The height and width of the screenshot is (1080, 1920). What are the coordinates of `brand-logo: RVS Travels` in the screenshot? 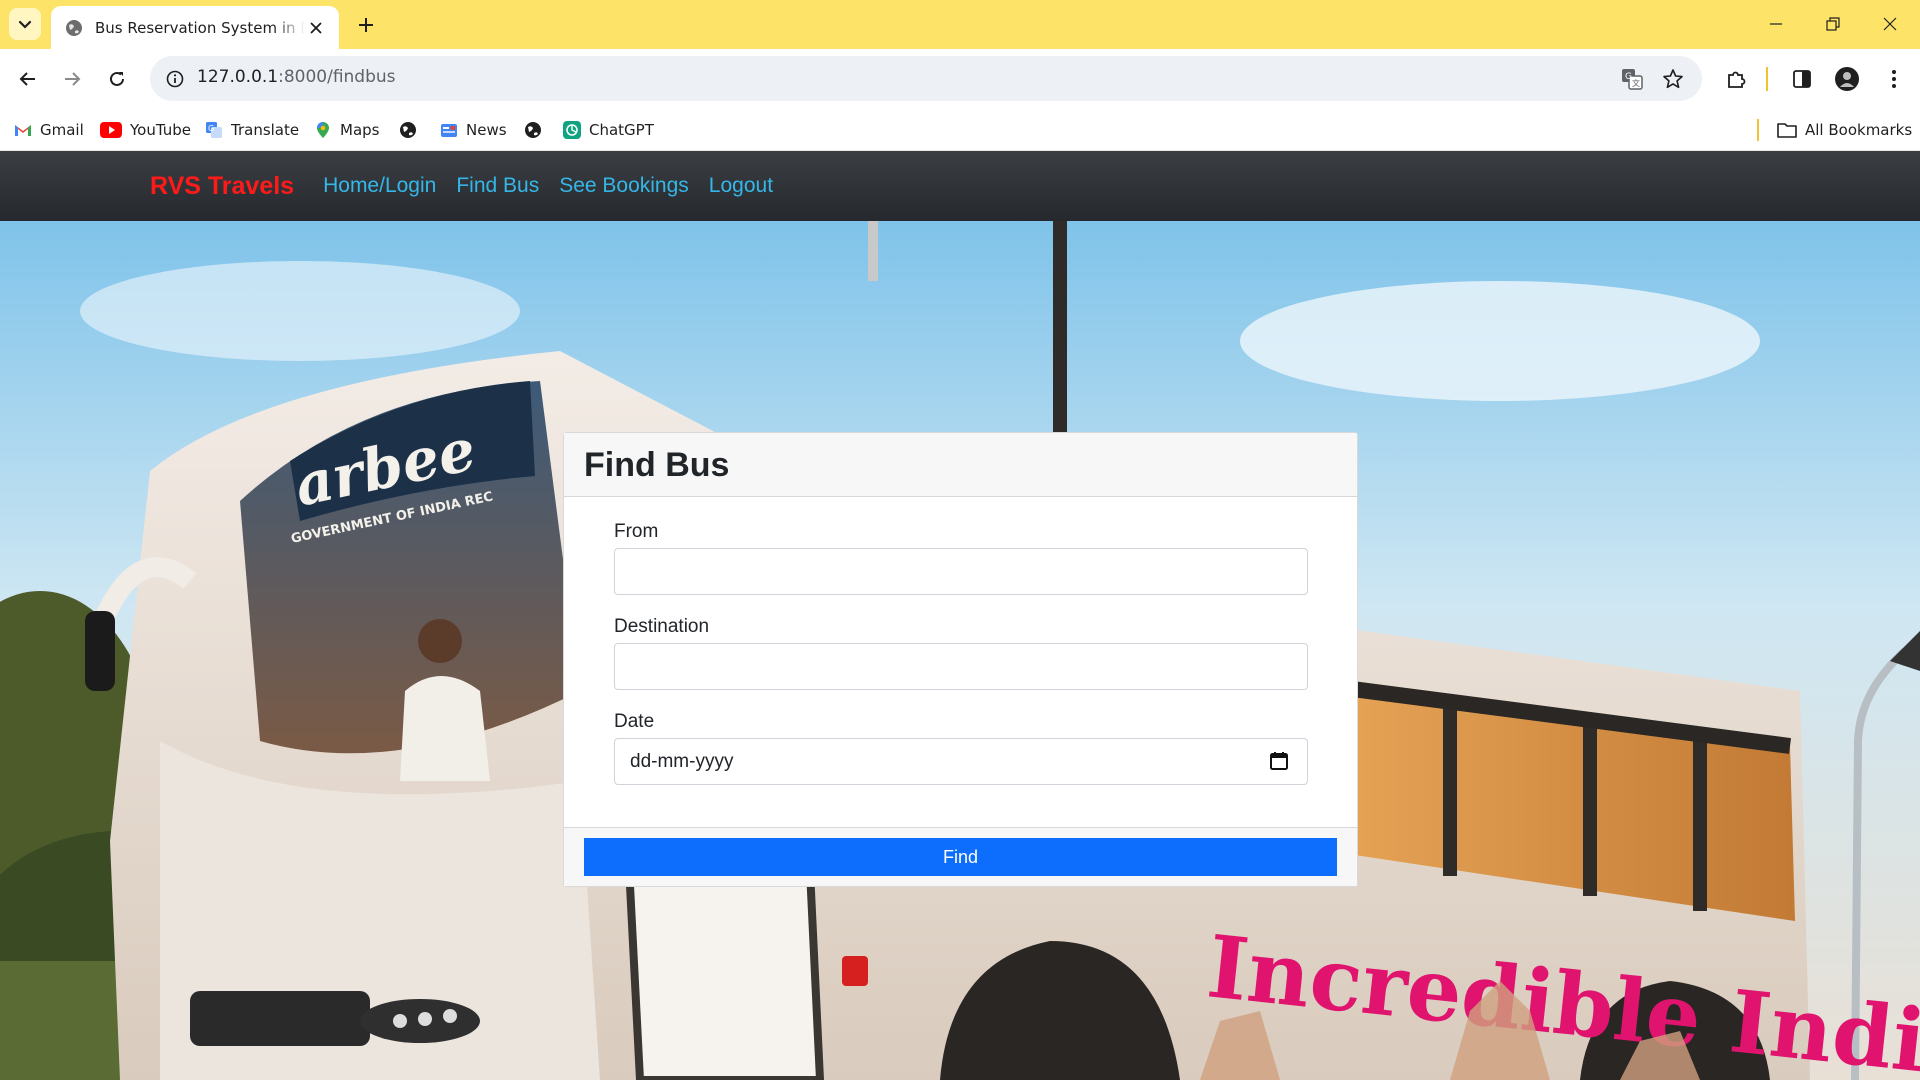 It's located at (222, 186).